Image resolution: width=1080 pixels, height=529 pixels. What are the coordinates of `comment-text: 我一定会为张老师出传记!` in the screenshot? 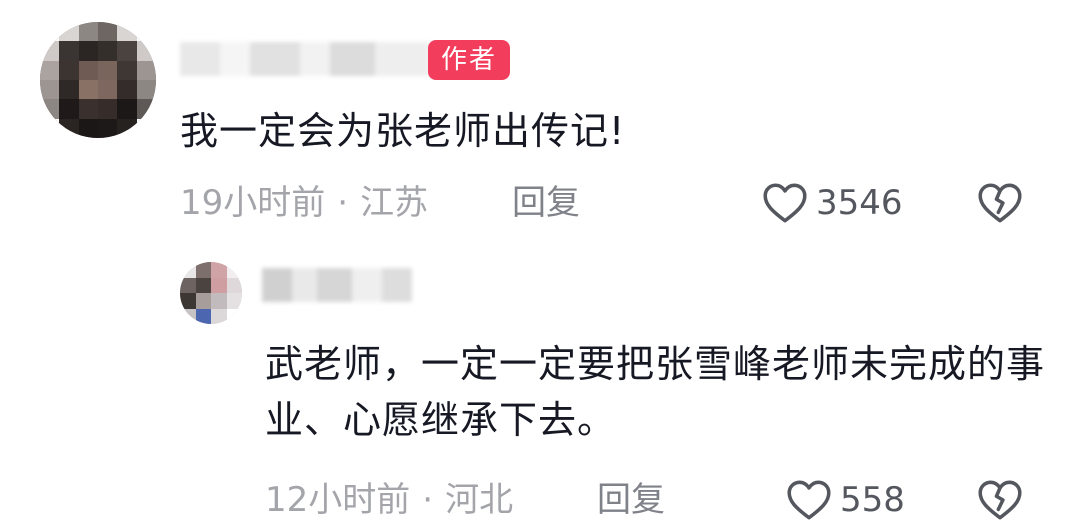 It's located at (403, 131).